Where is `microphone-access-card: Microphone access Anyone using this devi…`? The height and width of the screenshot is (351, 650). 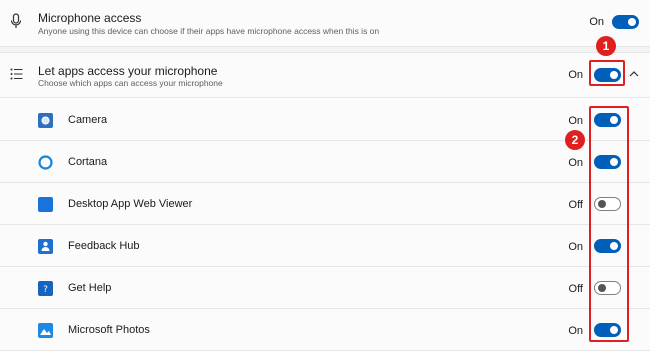
microphone-access-card: Microphone access Anyone using this devi… is located at coordinates (325, 23).